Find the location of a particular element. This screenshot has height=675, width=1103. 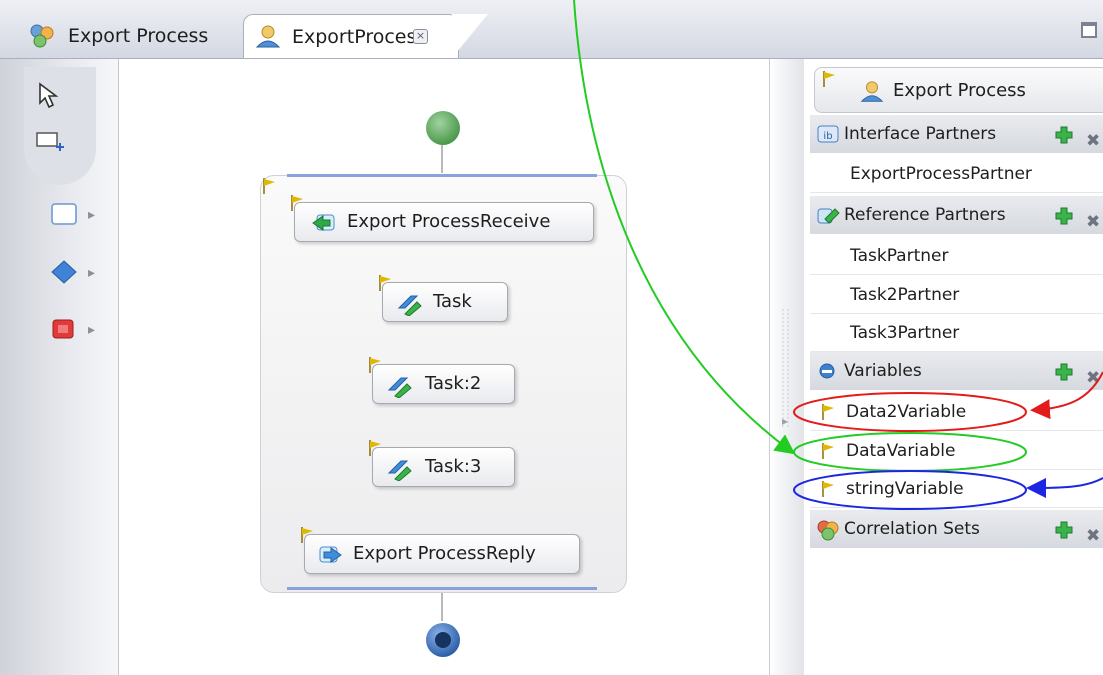

annotation-arrow-blue is located at coordinates (1064, 487).